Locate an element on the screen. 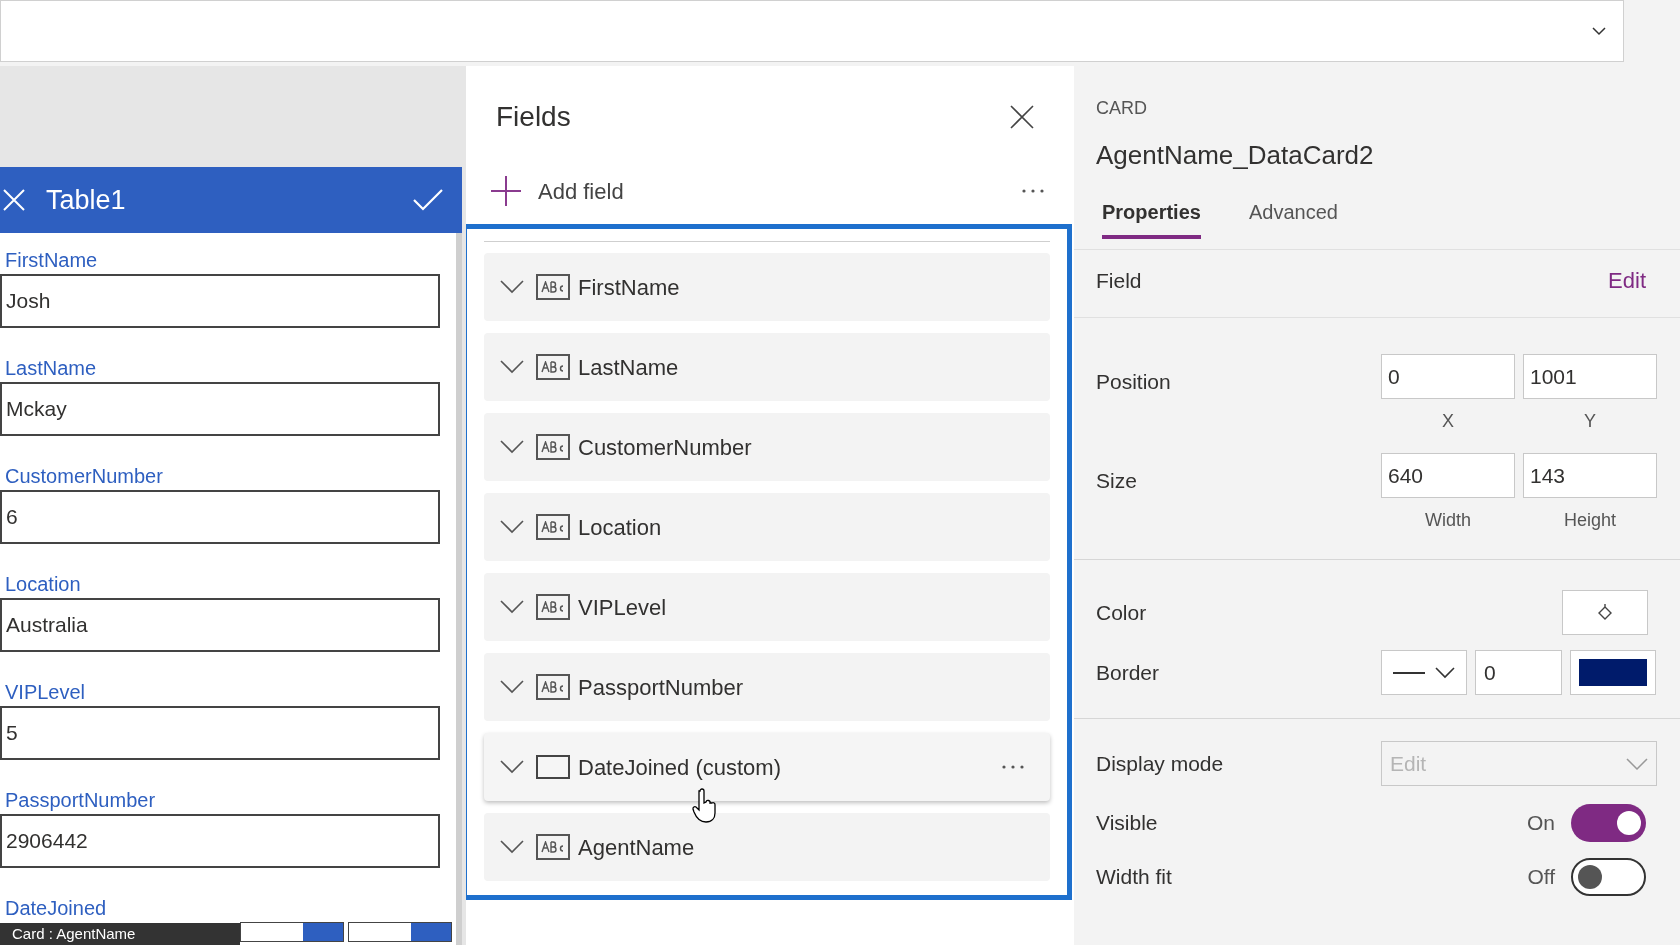  field-label: VIPLevel is located at coordinates (45, 692).